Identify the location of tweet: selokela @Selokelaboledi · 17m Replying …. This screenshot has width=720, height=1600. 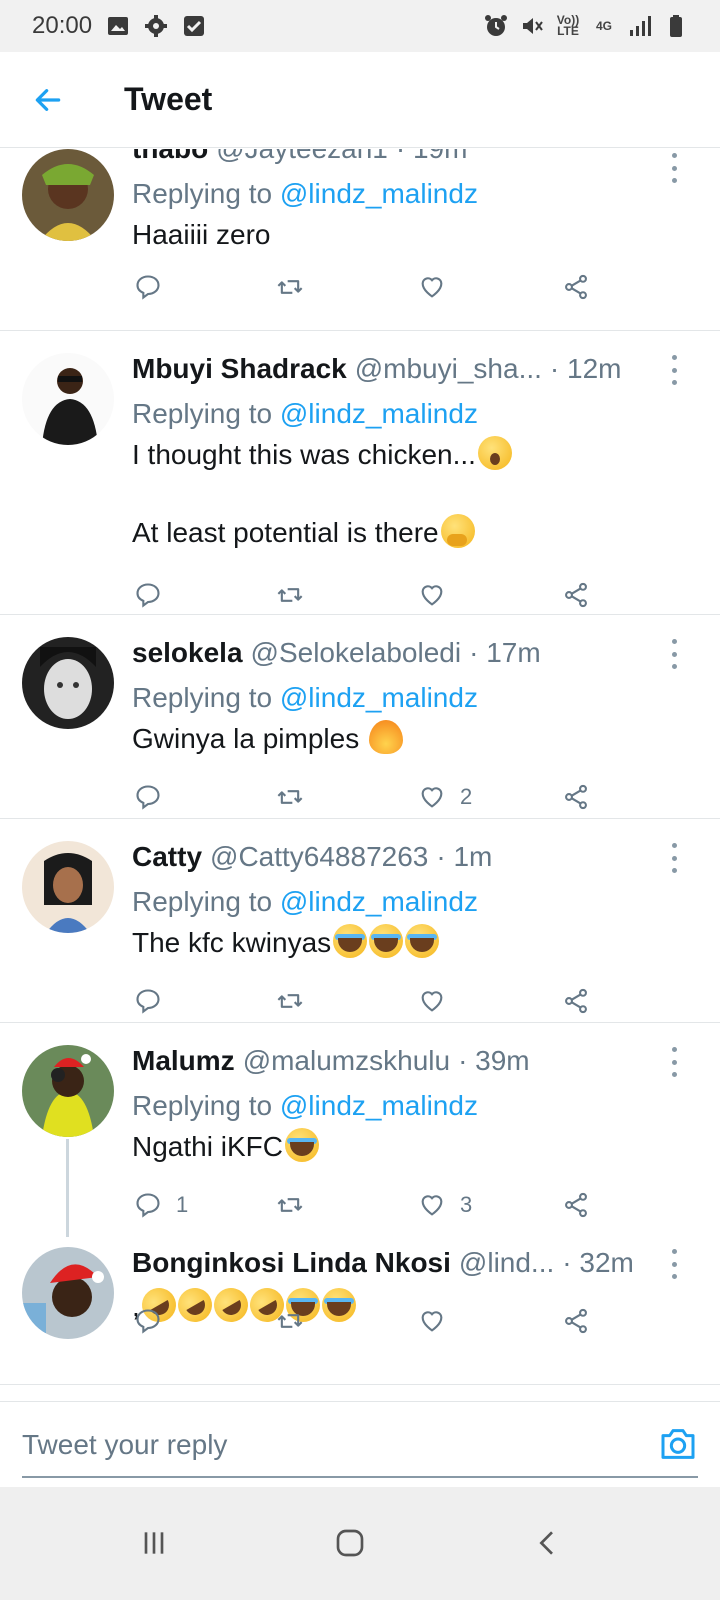
(360, 717).